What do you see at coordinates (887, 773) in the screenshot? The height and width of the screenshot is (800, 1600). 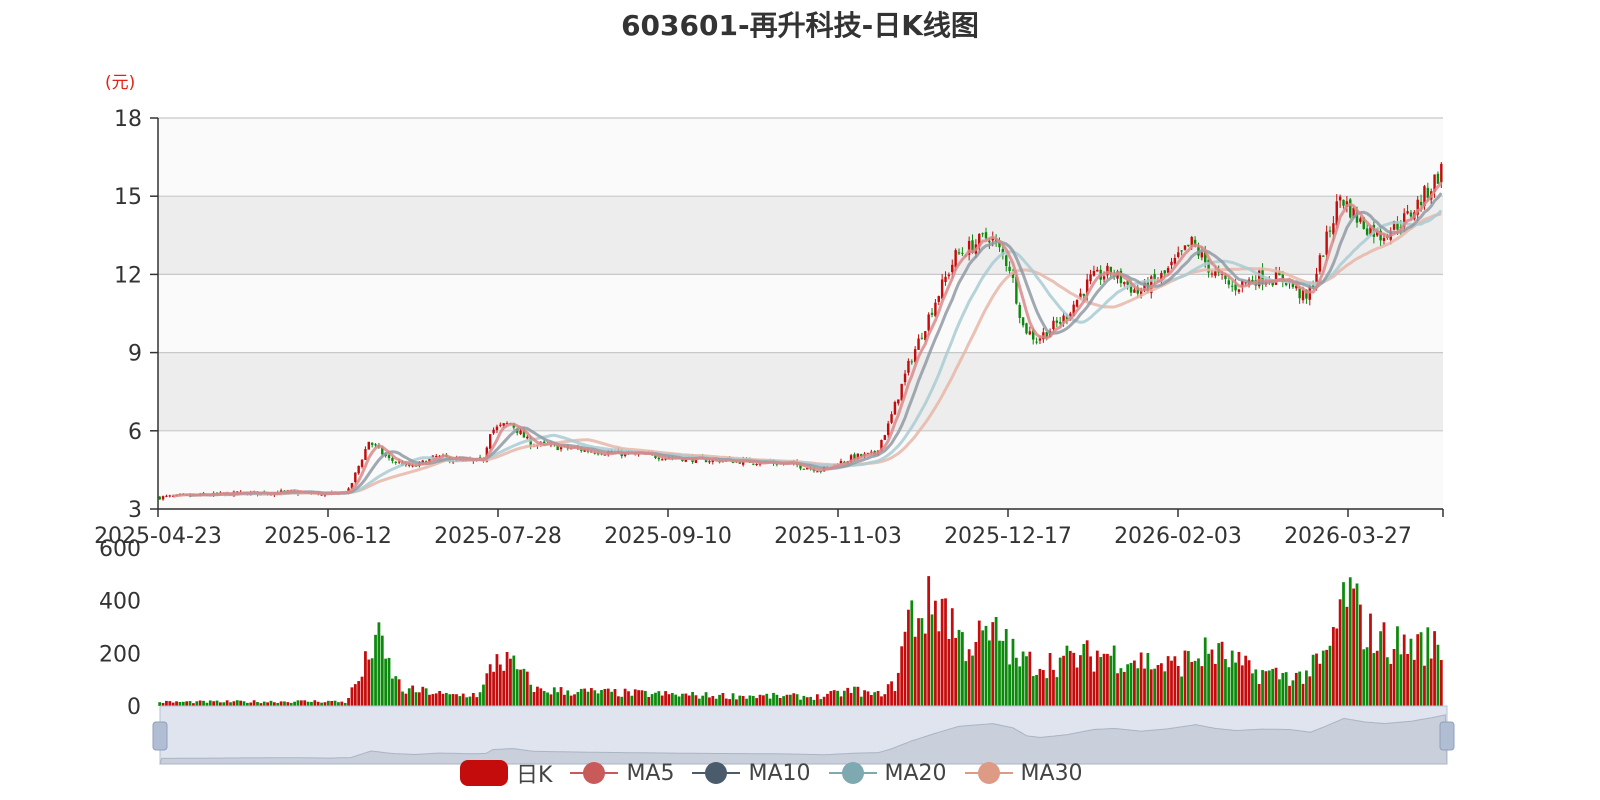 I see `legend-item-ma20: MA20` at bounding box center [887, 773].